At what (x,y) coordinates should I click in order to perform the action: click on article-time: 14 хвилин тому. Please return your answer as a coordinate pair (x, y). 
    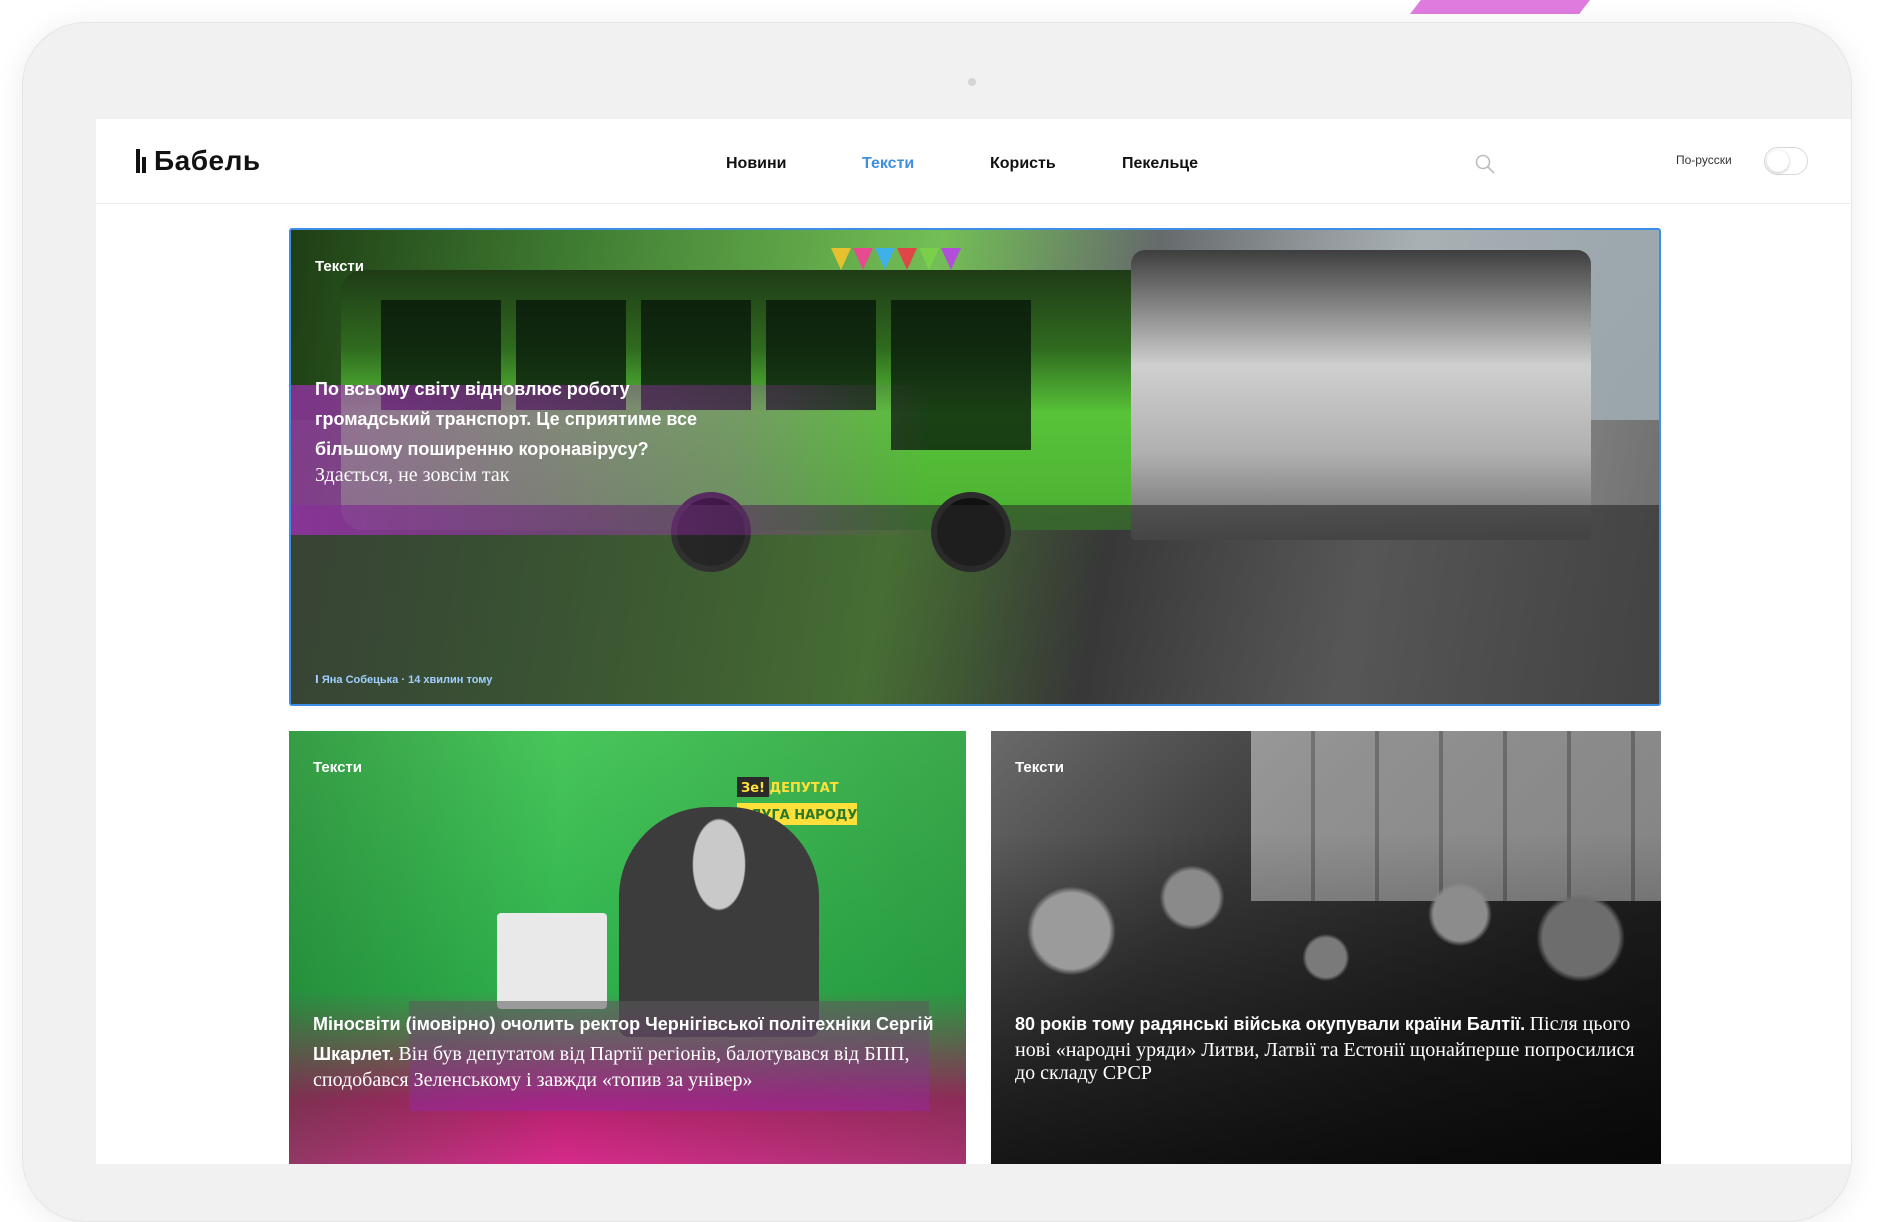
    Looking at the image, I should click on (450, 680).